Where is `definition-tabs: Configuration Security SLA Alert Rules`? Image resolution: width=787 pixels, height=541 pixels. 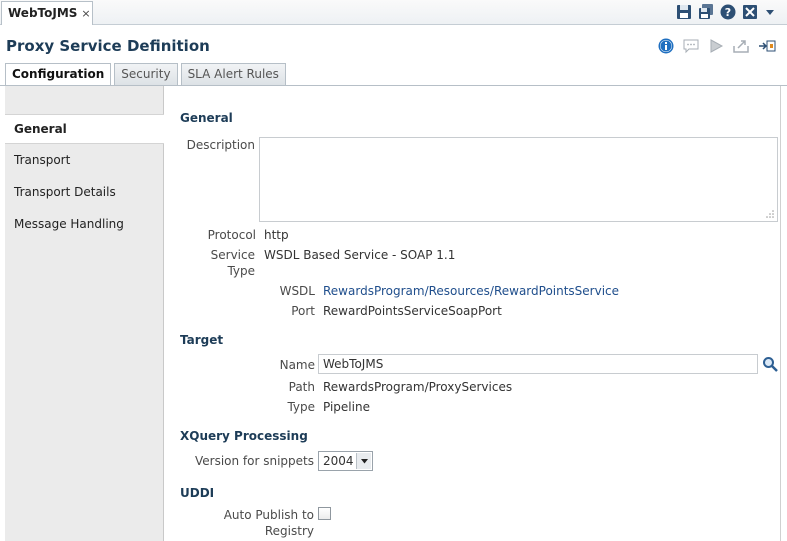 definition-tabs: Configuration Security SLA Alert Rules is located at coordinates (145, 74).